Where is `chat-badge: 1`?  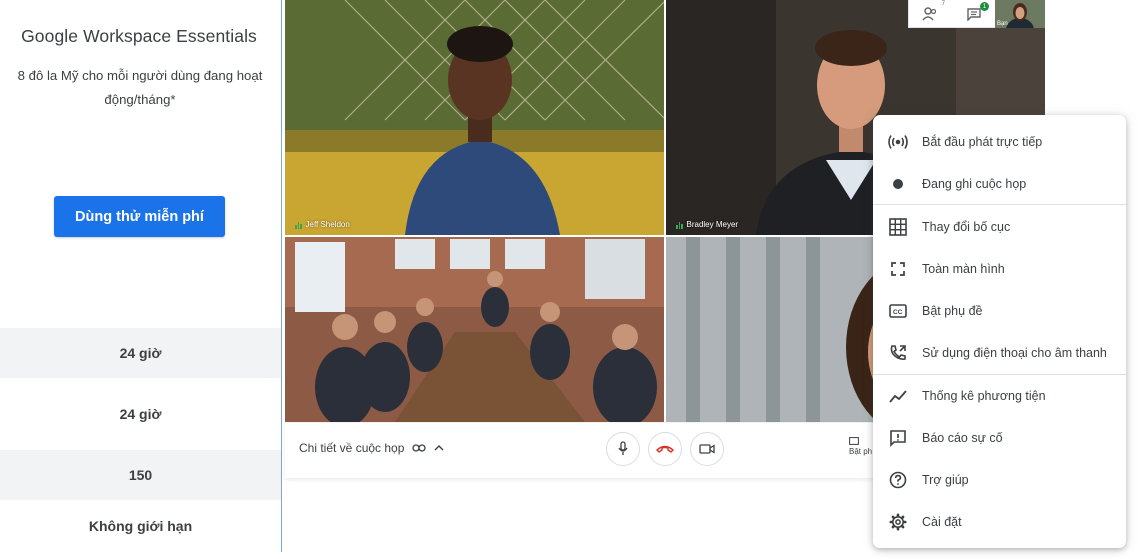 chat-badge: 1 is located at coordinates (984, 6).